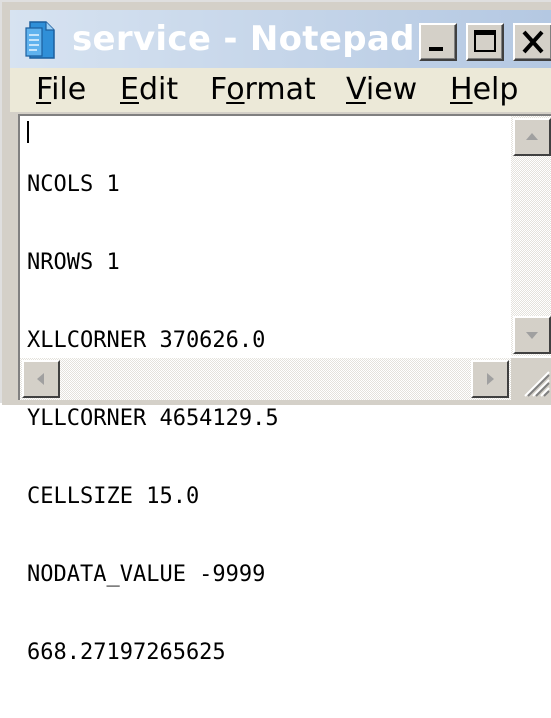 This screenshot has width=551, height=718. I want to click on close-icon, so click(533, 42).